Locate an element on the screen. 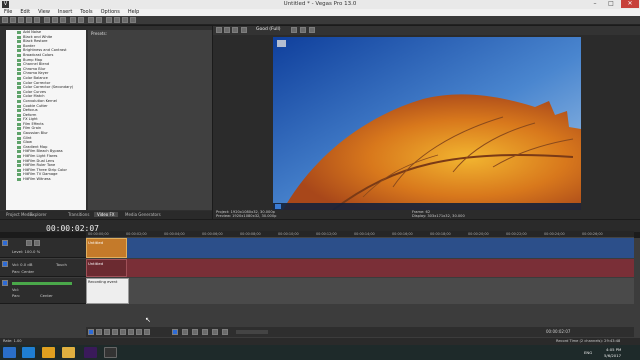 The image size is (640, 360). undo-icon is located at coordinates (73, 20).